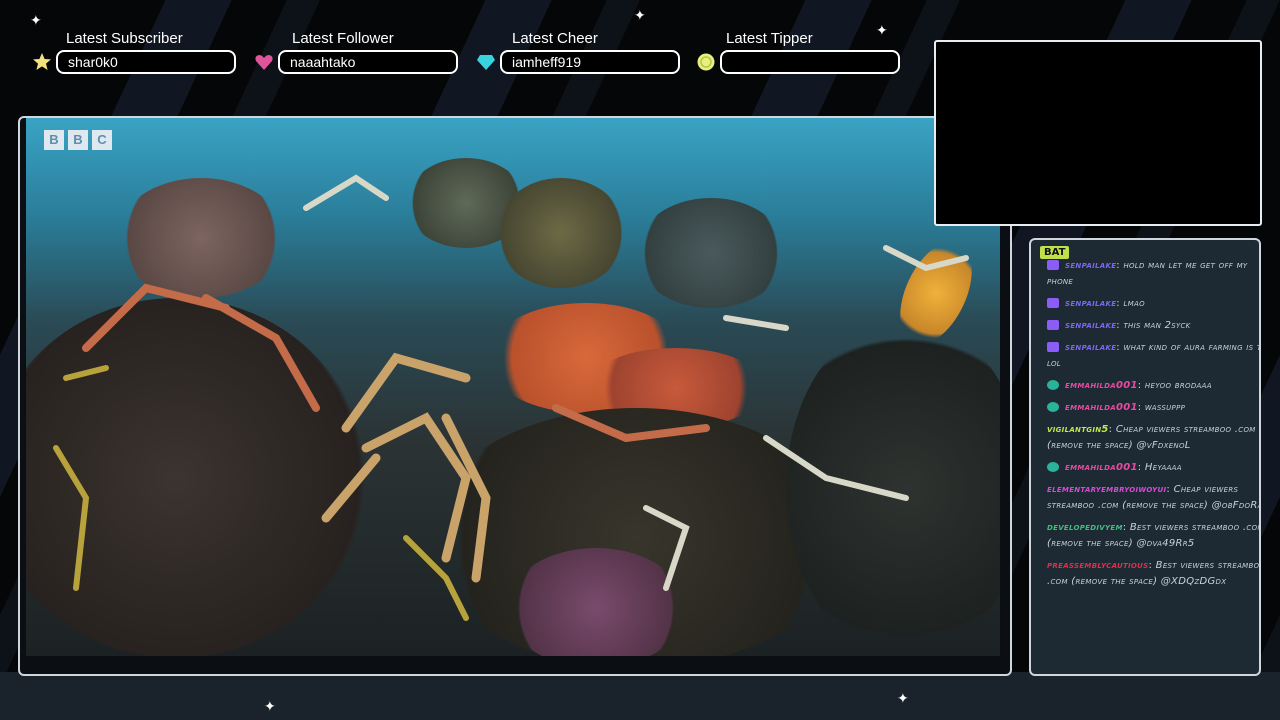 This screenshot has height=720, width=1280. What do you see at coordinates (42, 61) in the screenshot?
I see `star-icon` at bounding box center [42, 61].